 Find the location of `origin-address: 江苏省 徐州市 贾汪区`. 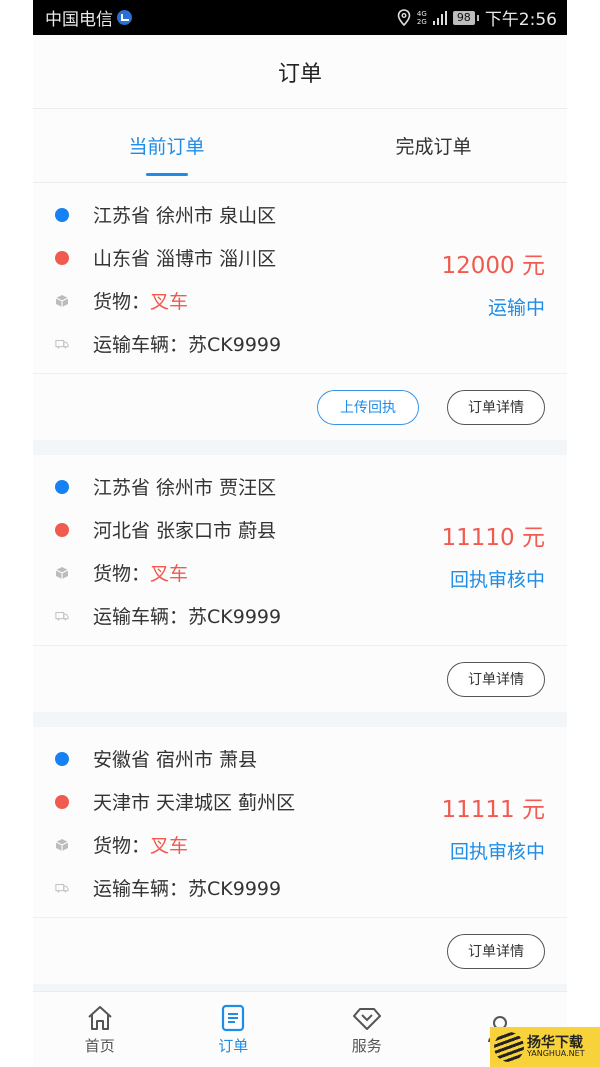

origin-address: 江苏省 徐州市 贾汪区 is located at coordinates (185, 488).